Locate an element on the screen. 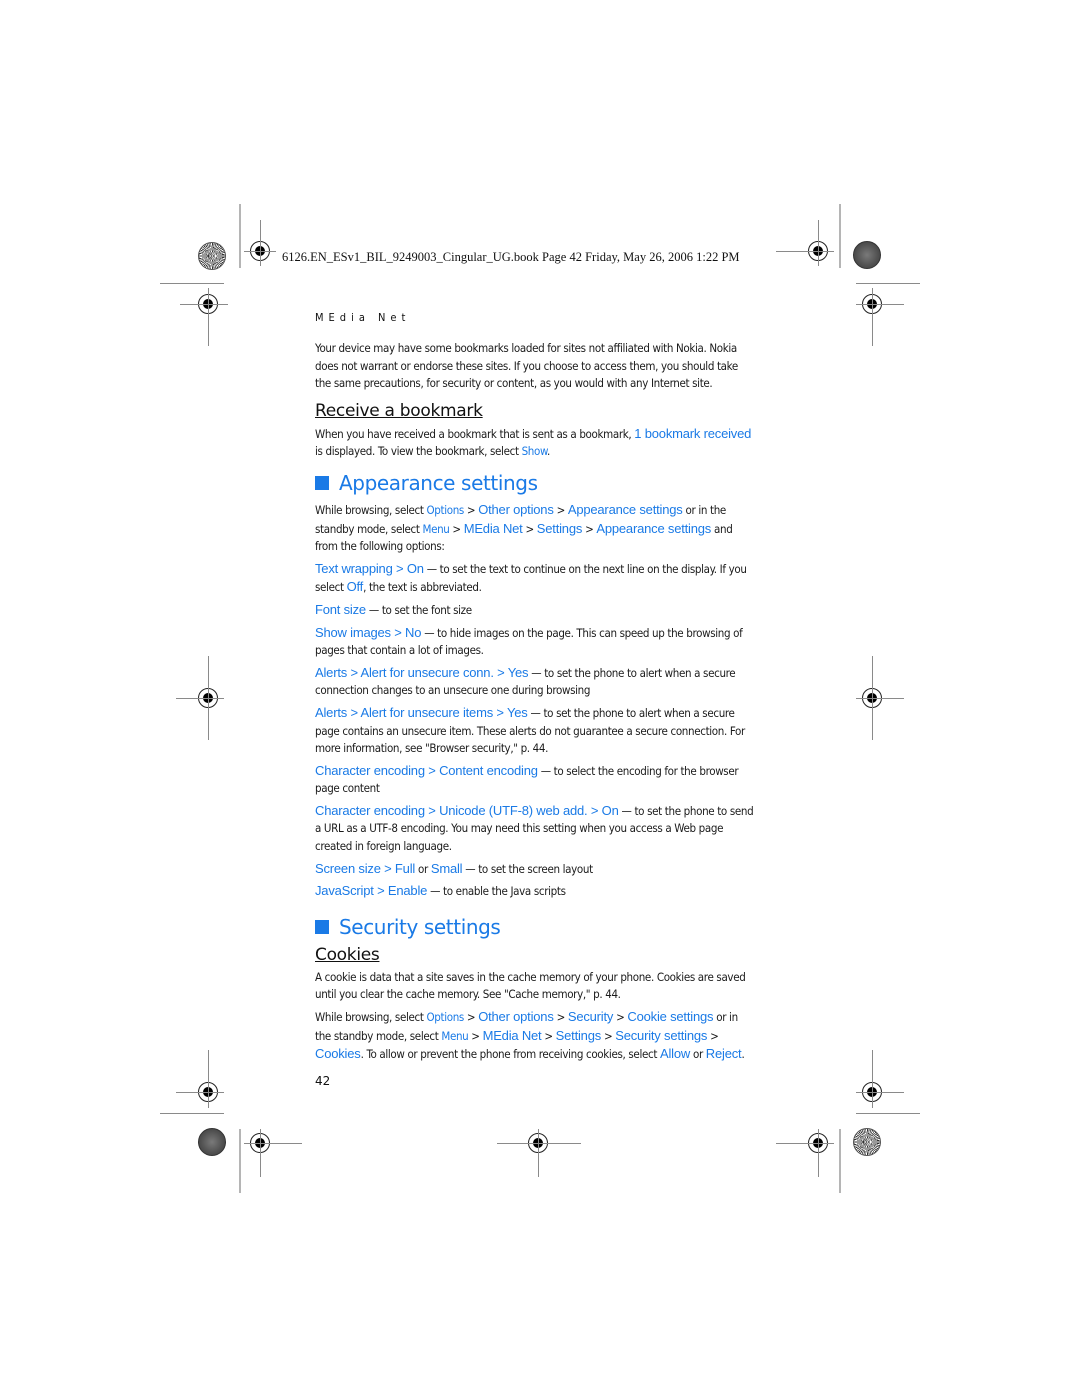  ui-term: Allow is located at coordinates (675, 1054).